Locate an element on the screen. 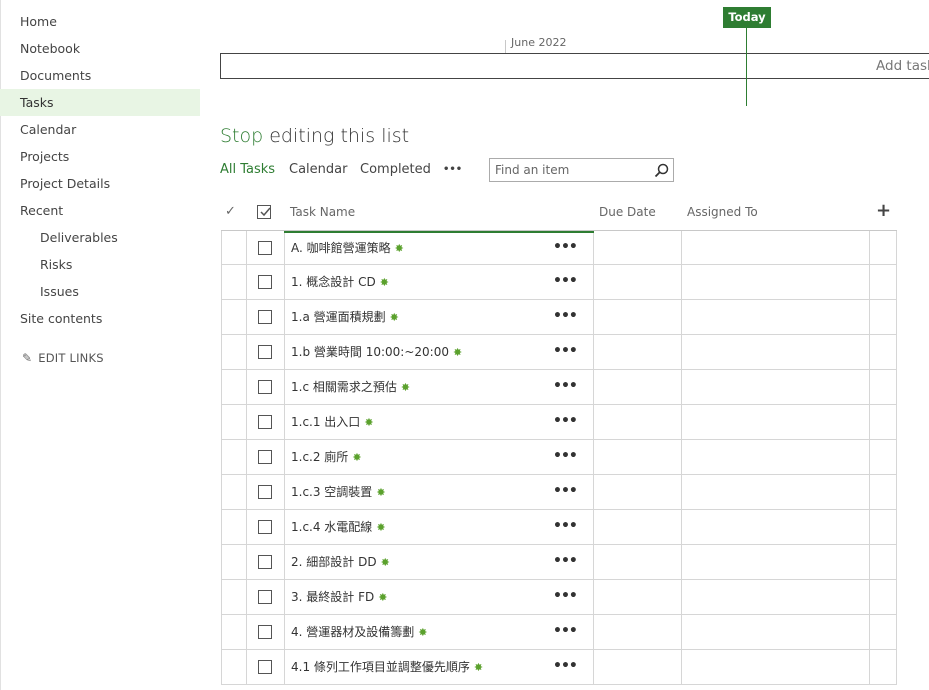 The height and width of the screenshot is (690, 929). sidebar-item-recent: Recent is located at coordinates (100, 210).